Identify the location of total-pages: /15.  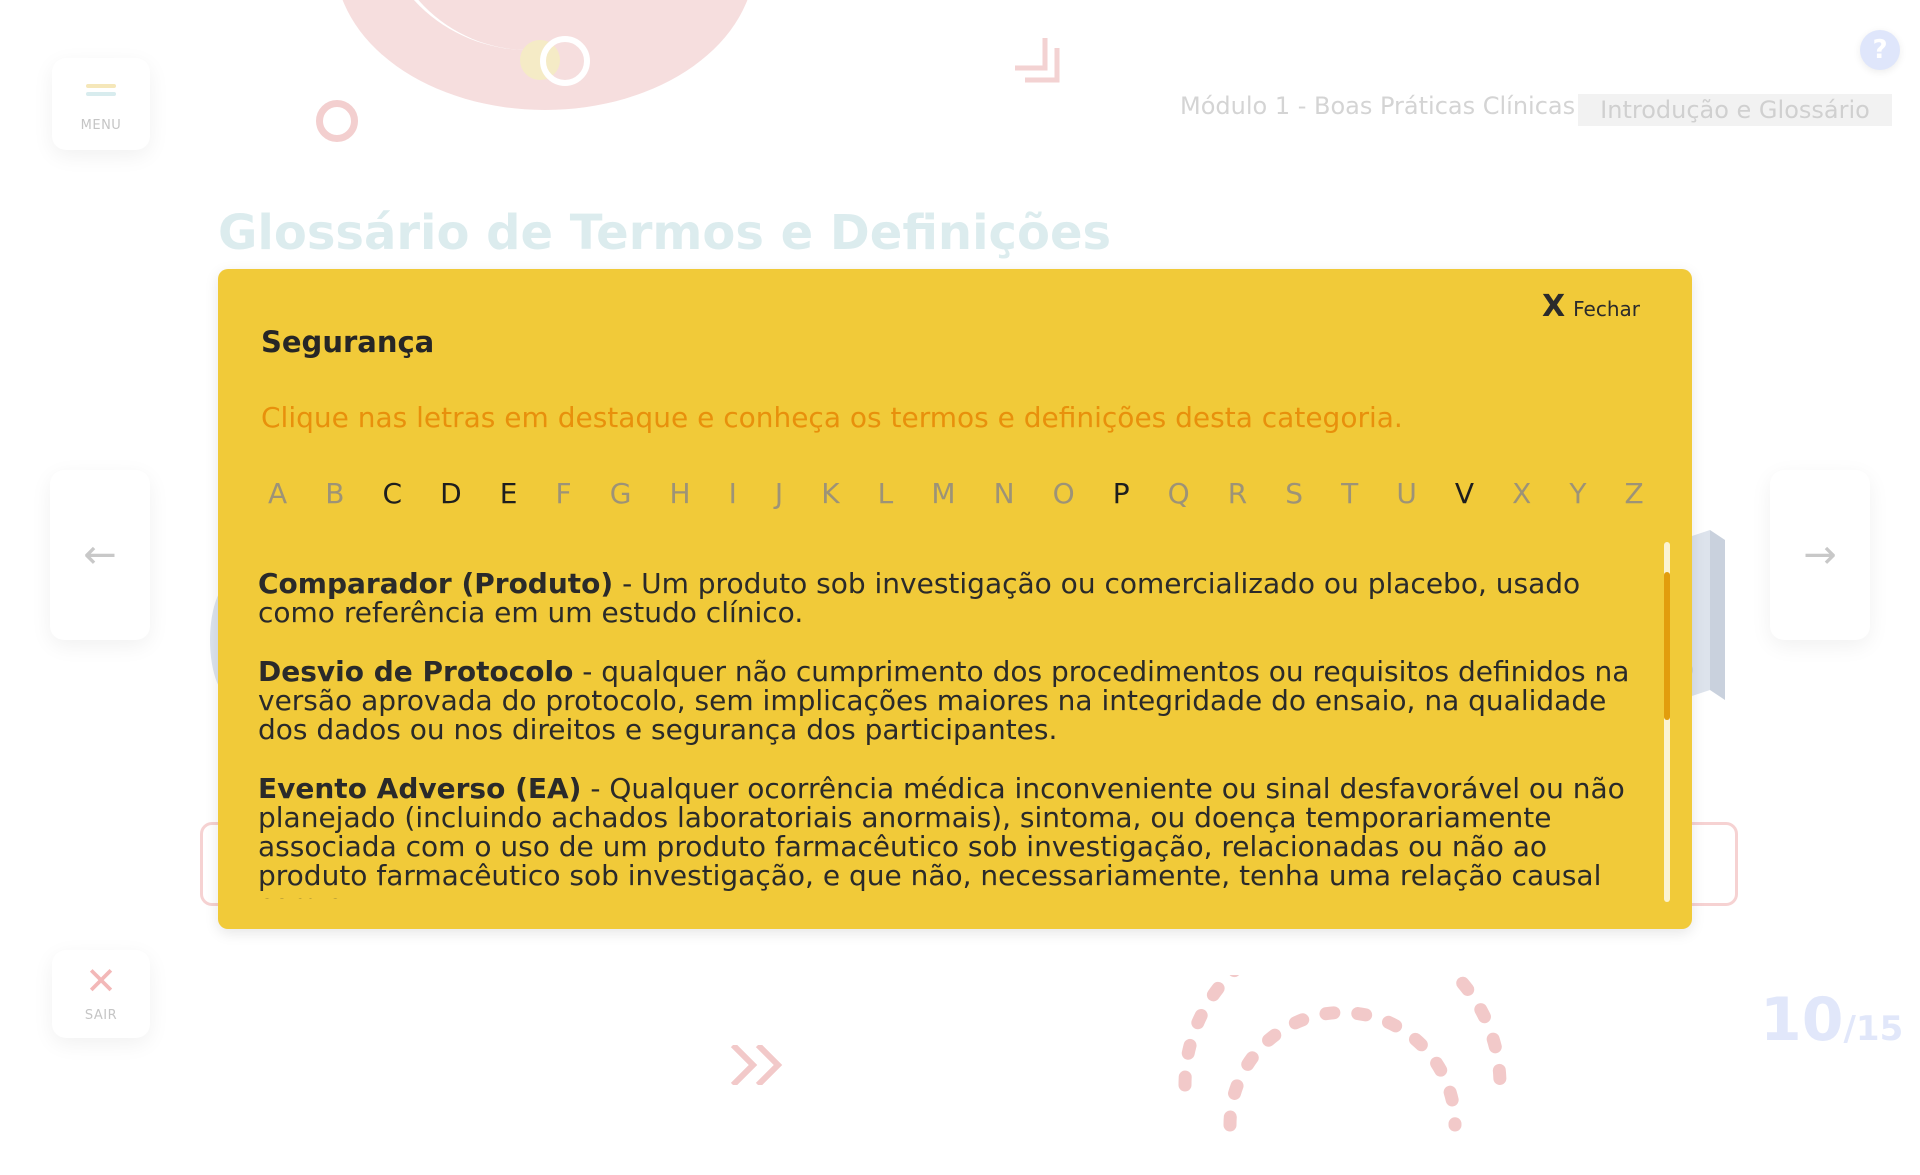
(1873, 1029).